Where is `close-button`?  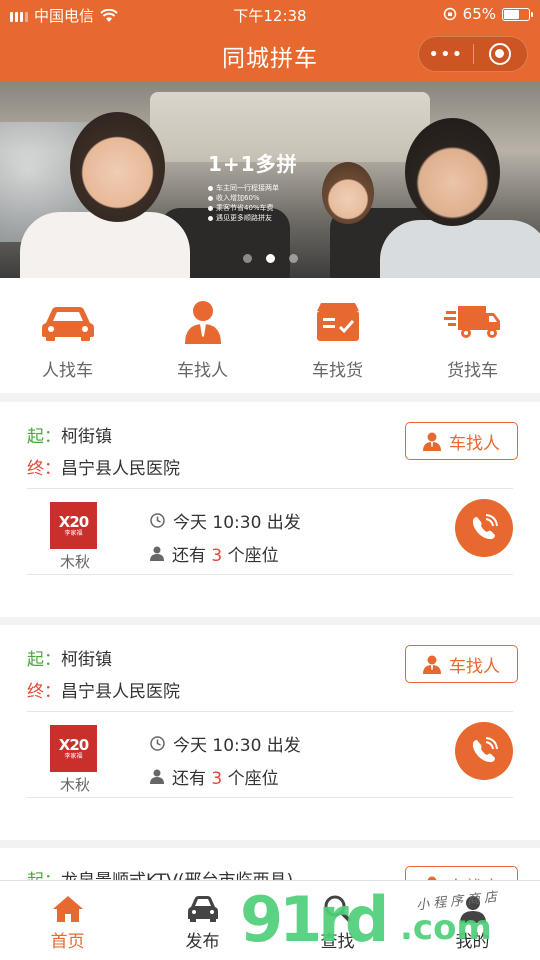
close-button is located at coordinates (500, 54).